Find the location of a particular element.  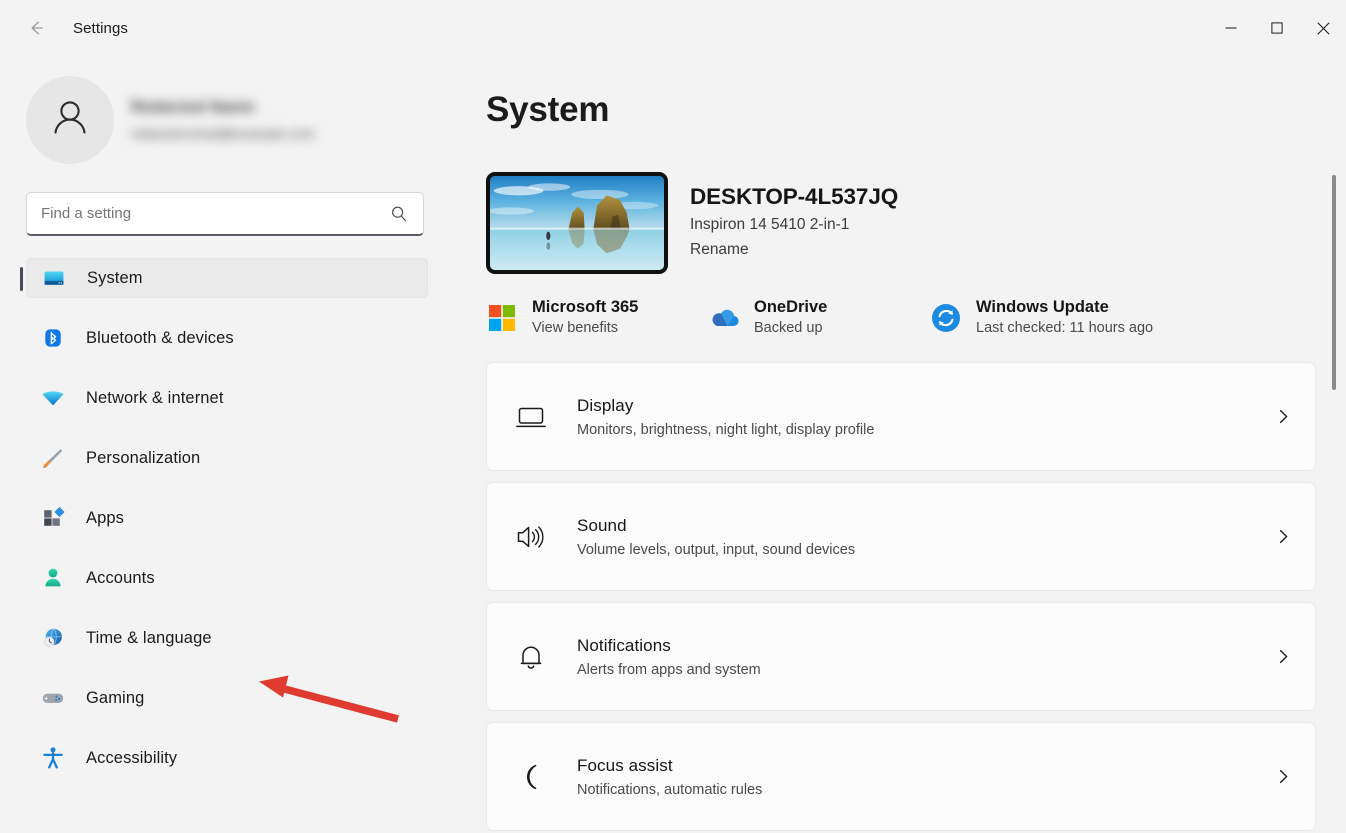

monitor-outline-icon is located at coordinates (531, 417).